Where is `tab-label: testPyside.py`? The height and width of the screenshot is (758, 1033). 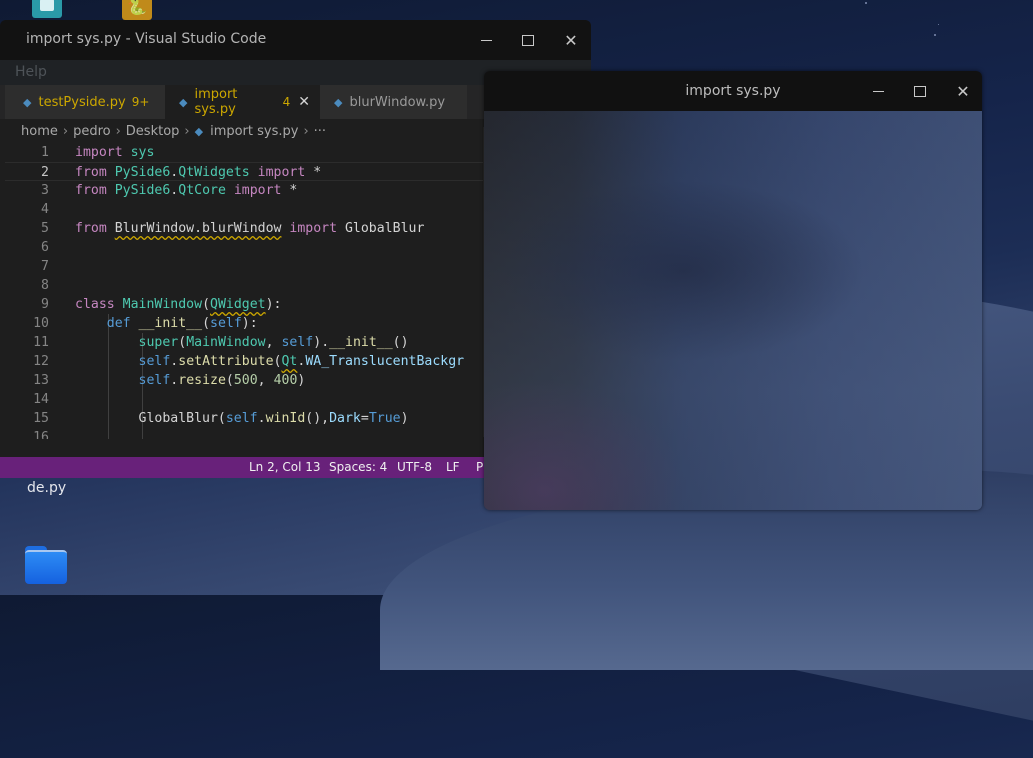 tab-label: testPyside.py is located at coordinates (82, 102).